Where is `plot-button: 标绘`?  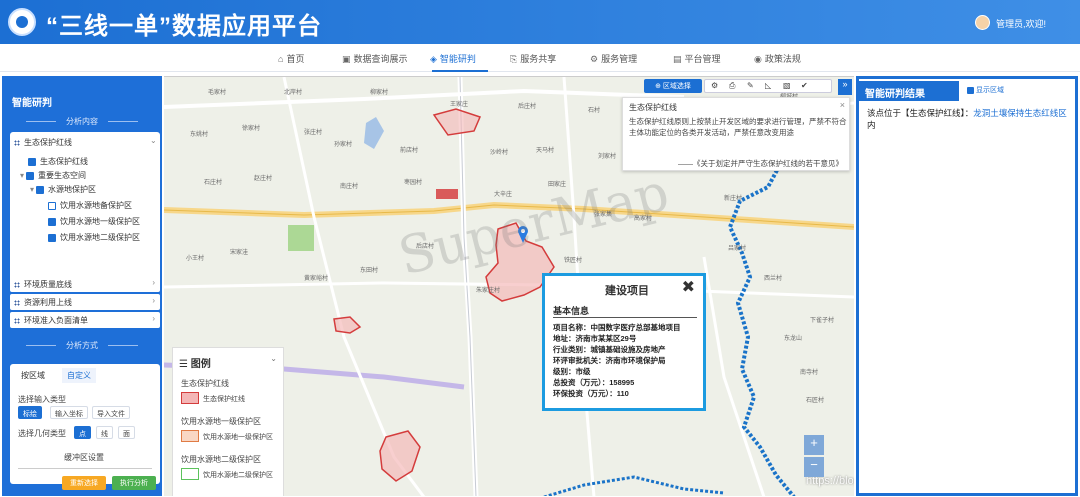
plot-button: 标绘 is located at coordinates (30, 412).